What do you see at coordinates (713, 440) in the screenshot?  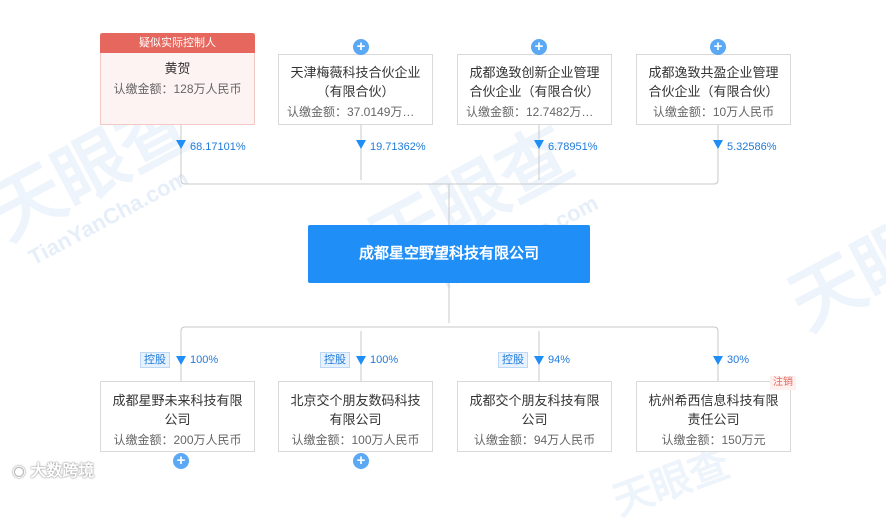 I see `subsidiary-capital: 认缴金额：150万元` at bounding box center [713, 440].